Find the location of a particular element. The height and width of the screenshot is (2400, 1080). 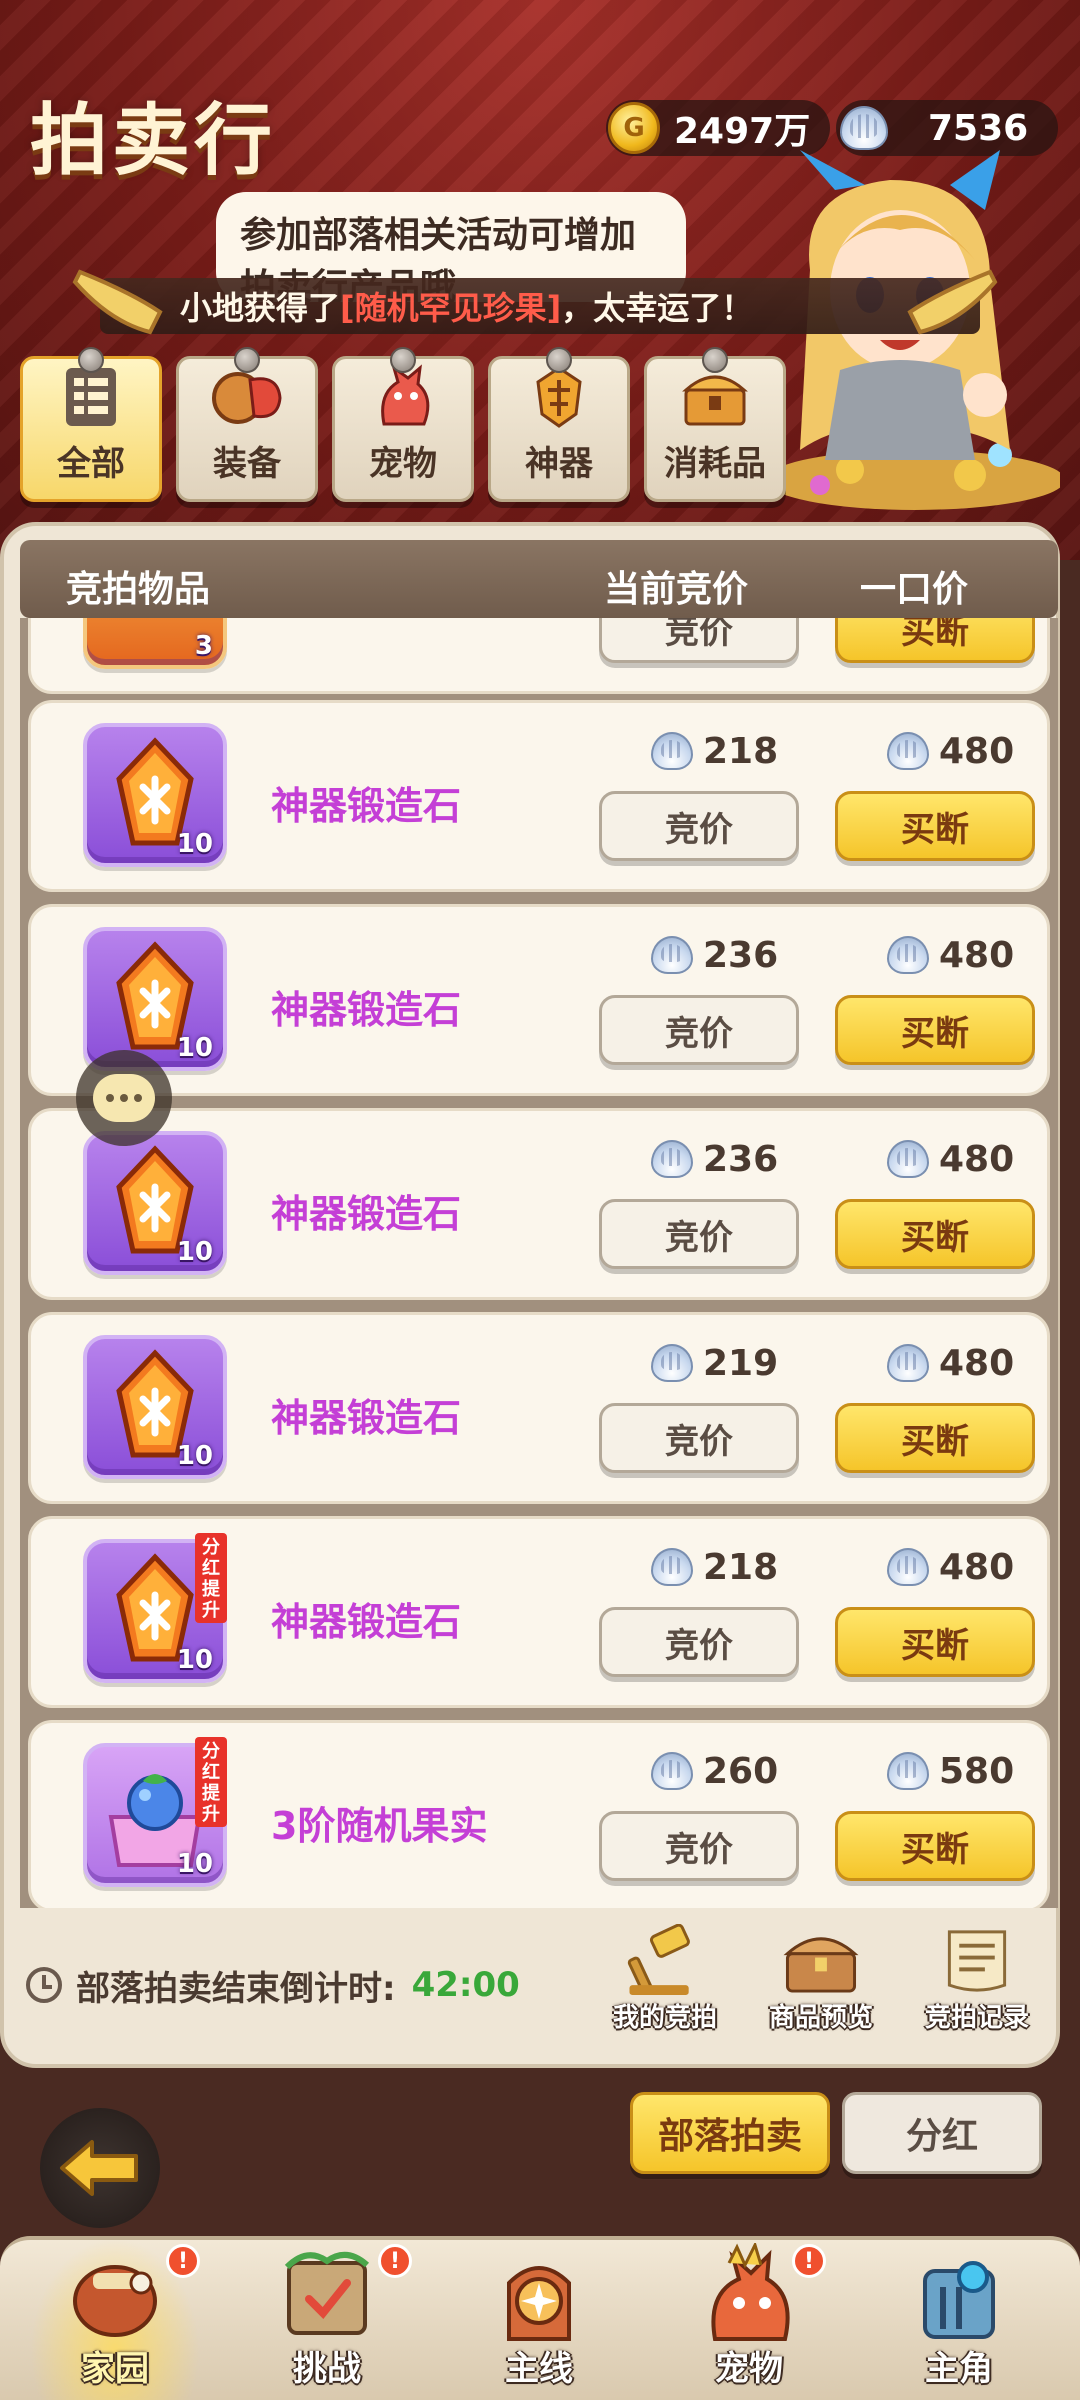

buyout-price-value: 580 is located at coordinates (977, 1771).